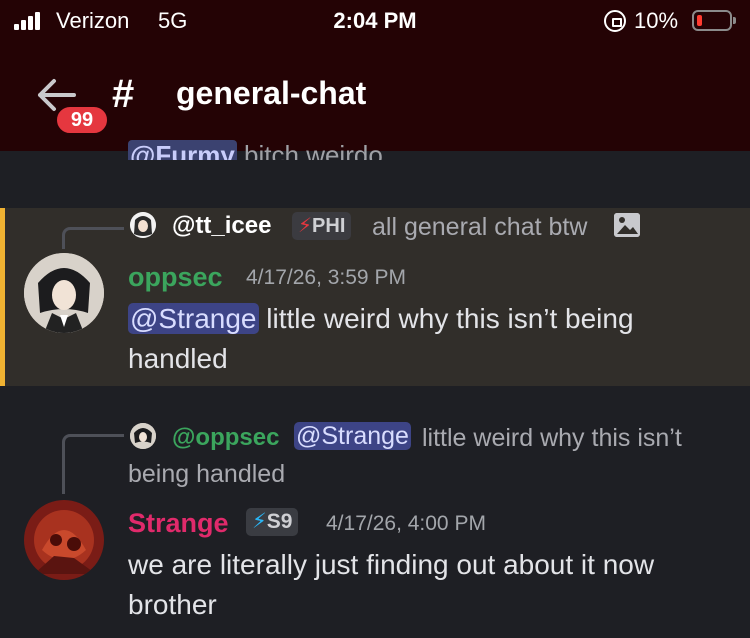 The width and height of the screenshot is (750, 638). Describe the element at coordinates (225, 438) in the screenshot. I see `reply-username: @oppsec` at that location.